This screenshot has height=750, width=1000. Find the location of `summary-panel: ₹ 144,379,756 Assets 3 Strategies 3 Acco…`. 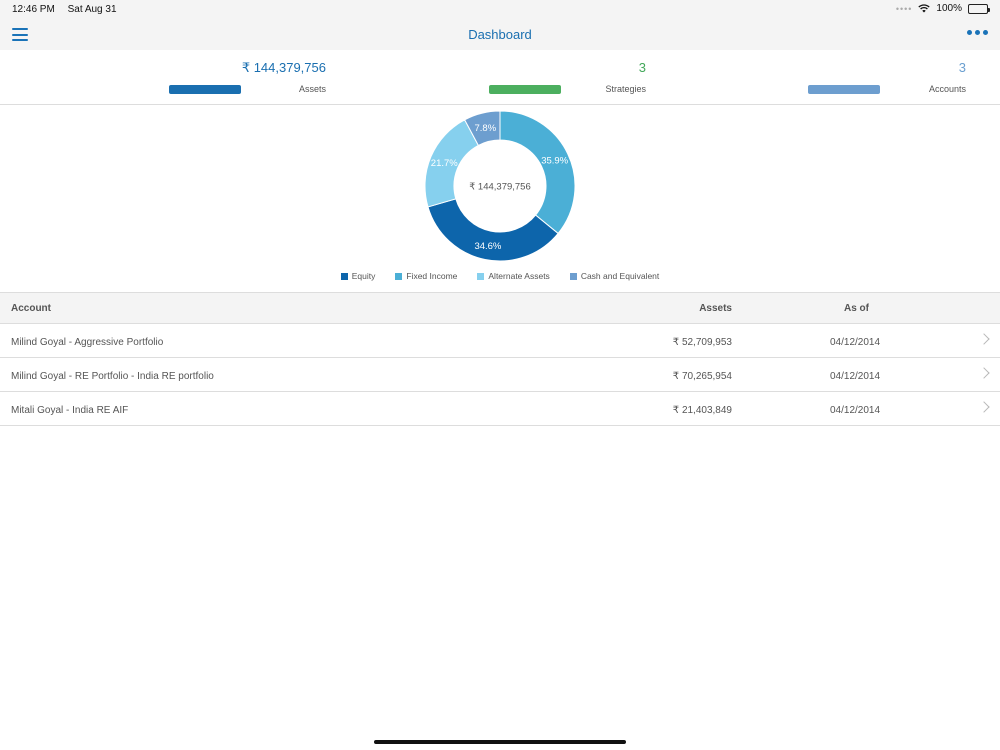

summary-panel: ₹ 144,379,756 Assets 3 Strategies 3 Acco… is located at coordinates (500, 77).